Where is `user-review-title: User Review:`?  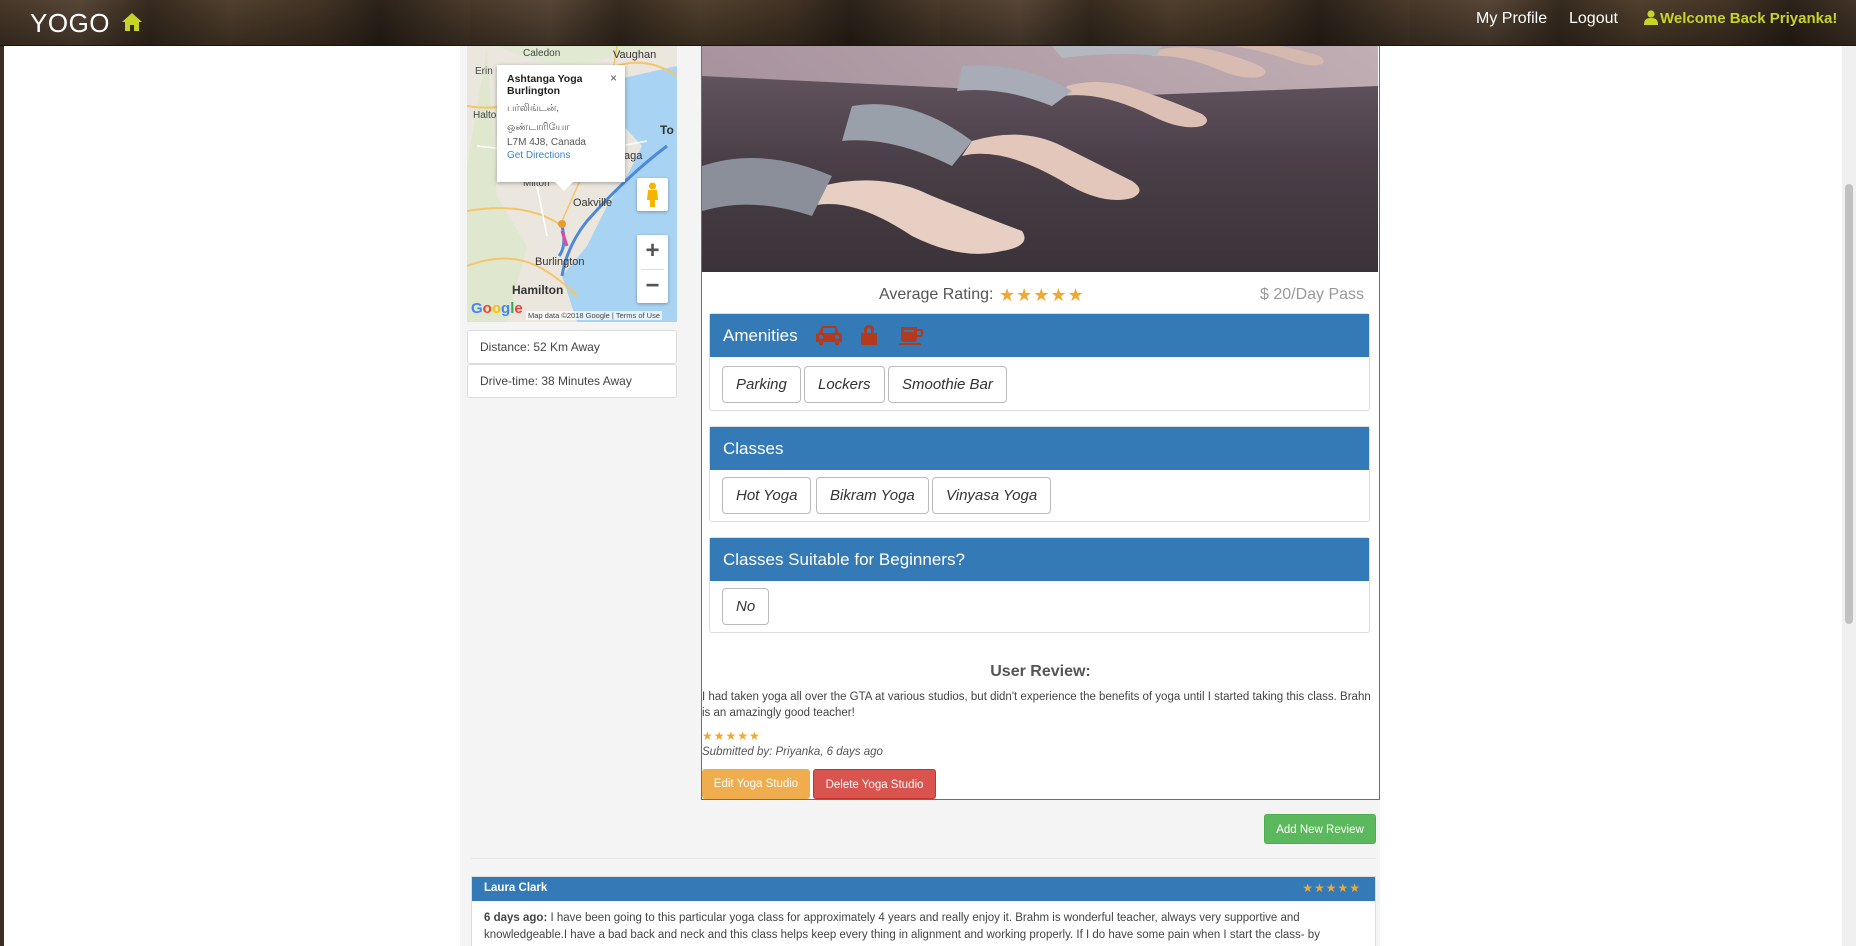 user-review-title: User Review: is located at coordinates (1040, 671).